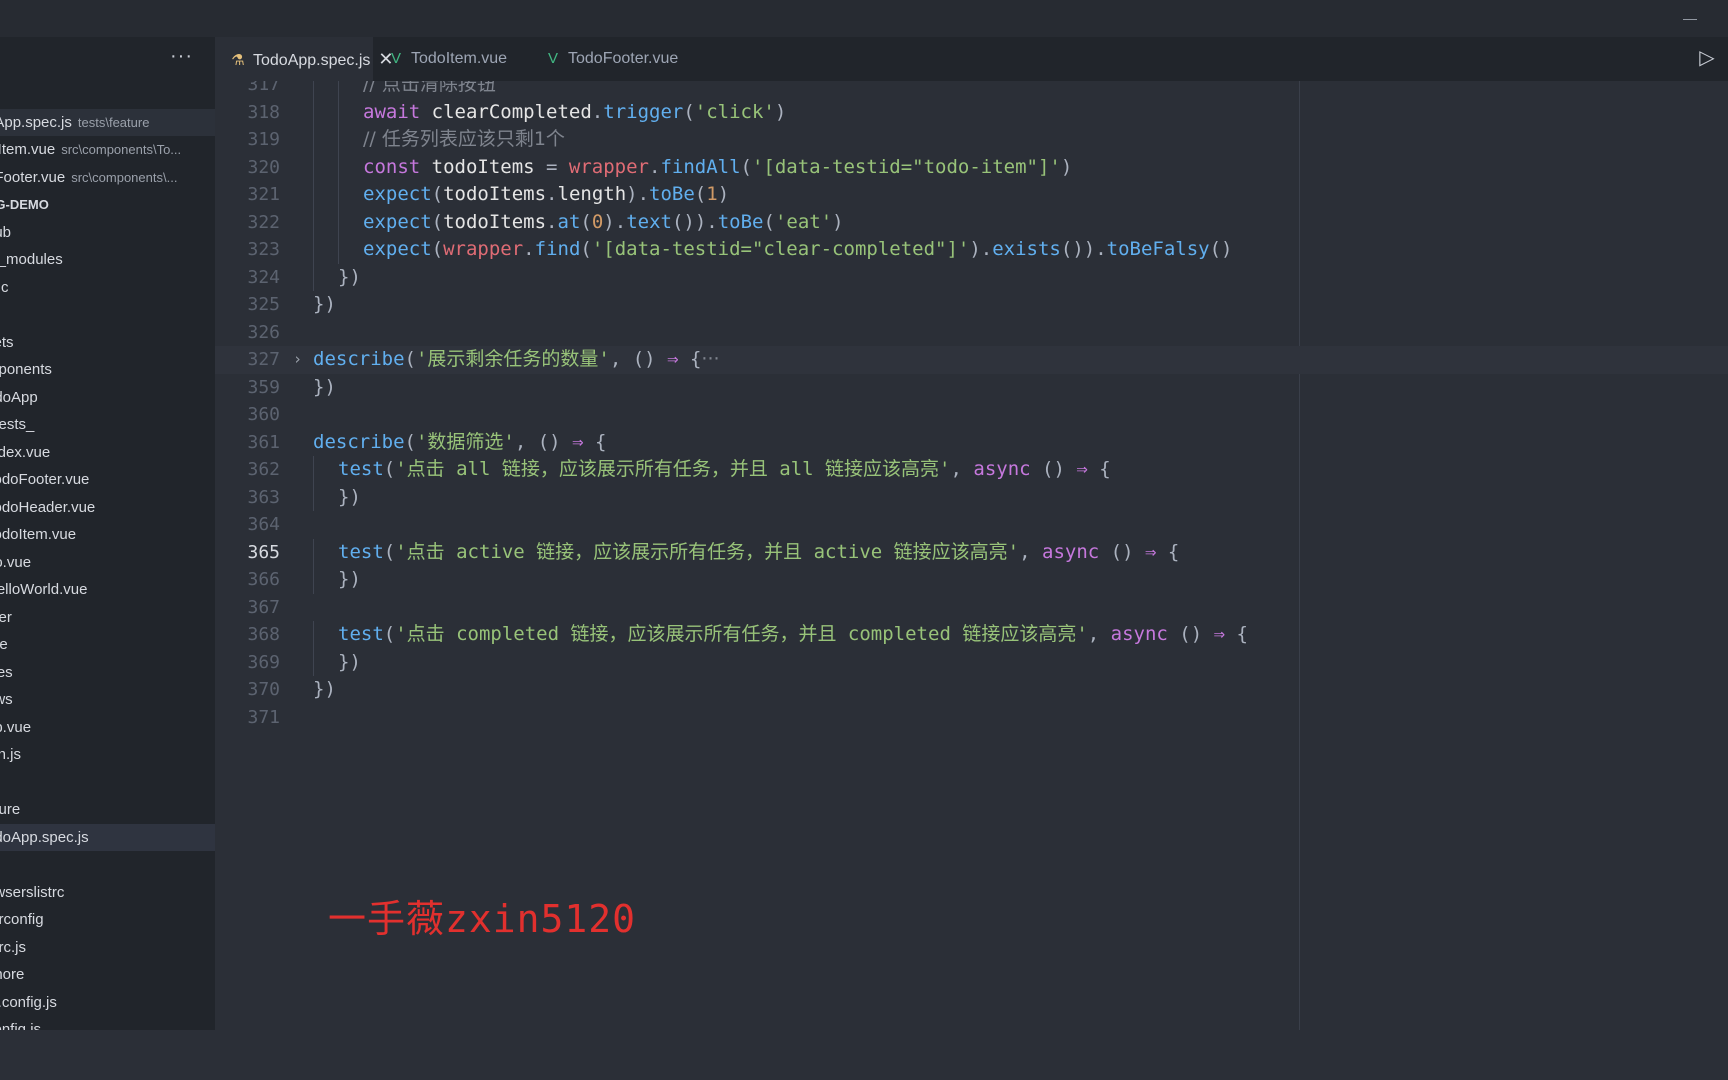  What do you see at coordinates (107, 95) in the screenshot?
I see `explorer-section-header: 器` at bounding box center [107, 95].